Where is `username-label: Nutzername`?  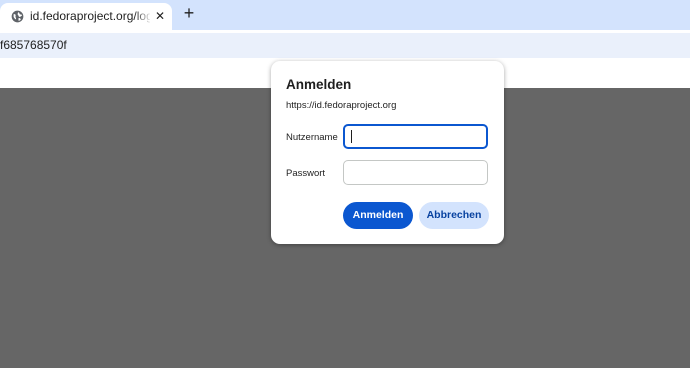
username-label: Nutzername is located at coordinates (312, 137).